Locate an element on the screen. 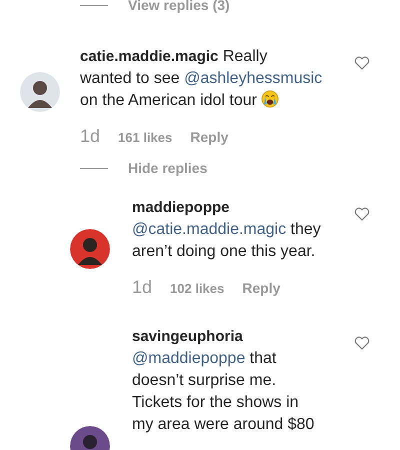 The width and height of the screenshot is (400, 450). comment-text: catie.maddie.magic Really wanted to see @ashleyhessmusic on the American idol tour is located at coordinates (202, 79).